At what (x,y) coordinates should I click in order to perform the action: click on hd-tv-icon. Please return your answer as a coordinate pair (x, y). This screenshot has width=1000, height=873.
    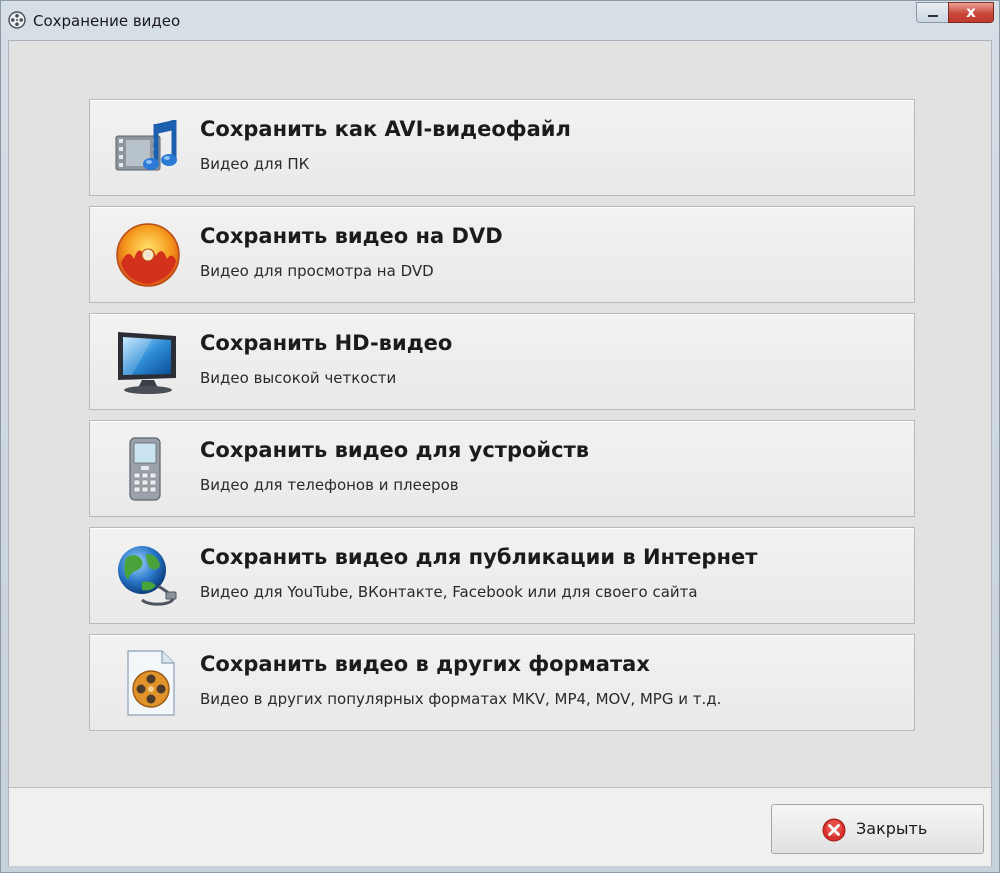
    Looking at the image, I should click on (147, 363).